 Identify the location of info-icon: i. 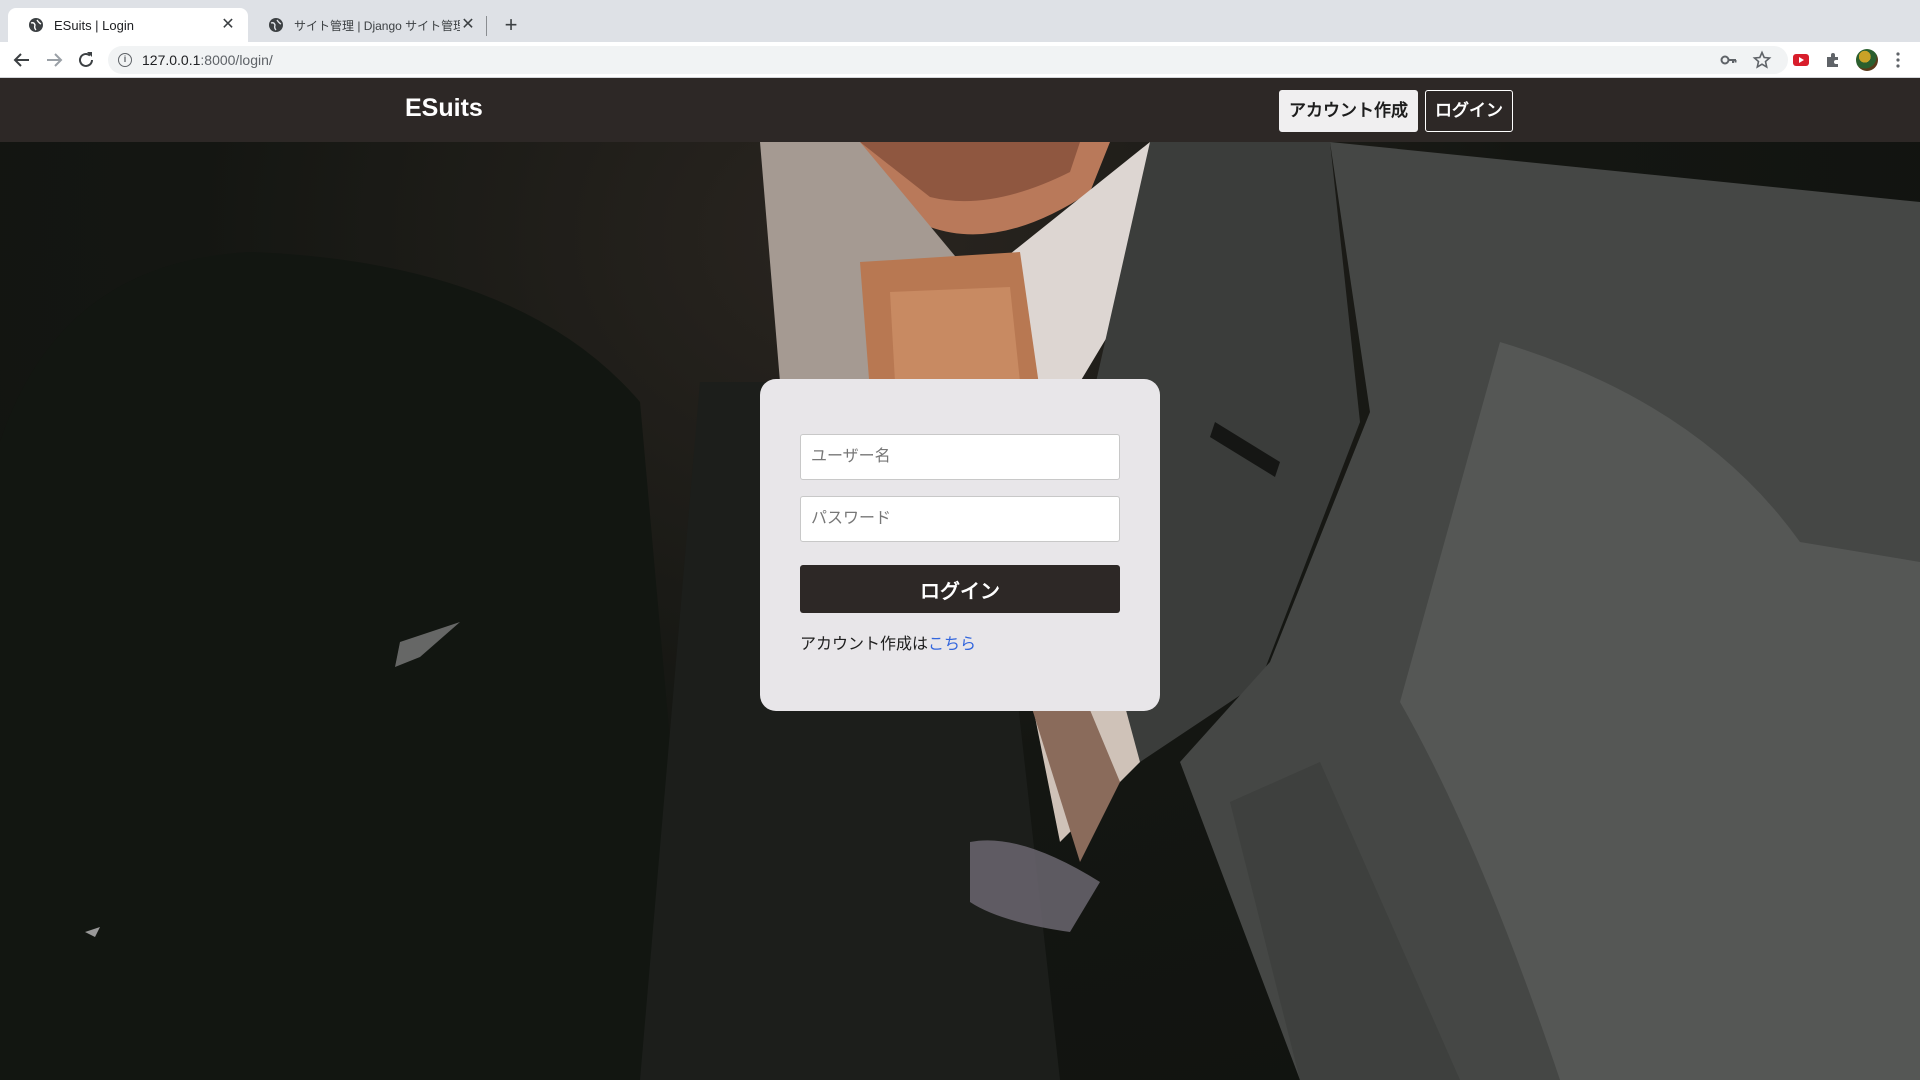
(125, 60).